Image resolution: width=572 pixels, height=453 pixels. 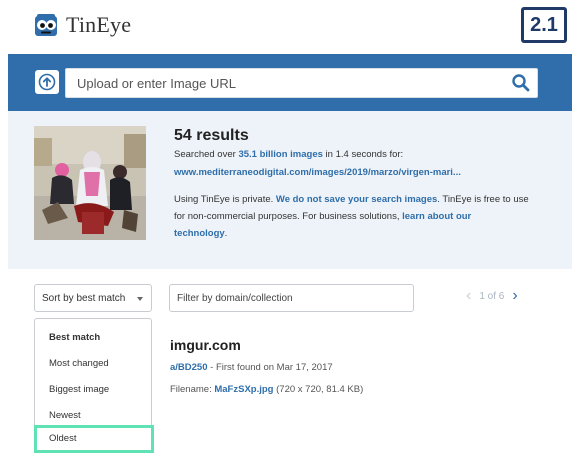 I want to click on images-count-link: 35.1 billion images, so click(x=280, y=154).